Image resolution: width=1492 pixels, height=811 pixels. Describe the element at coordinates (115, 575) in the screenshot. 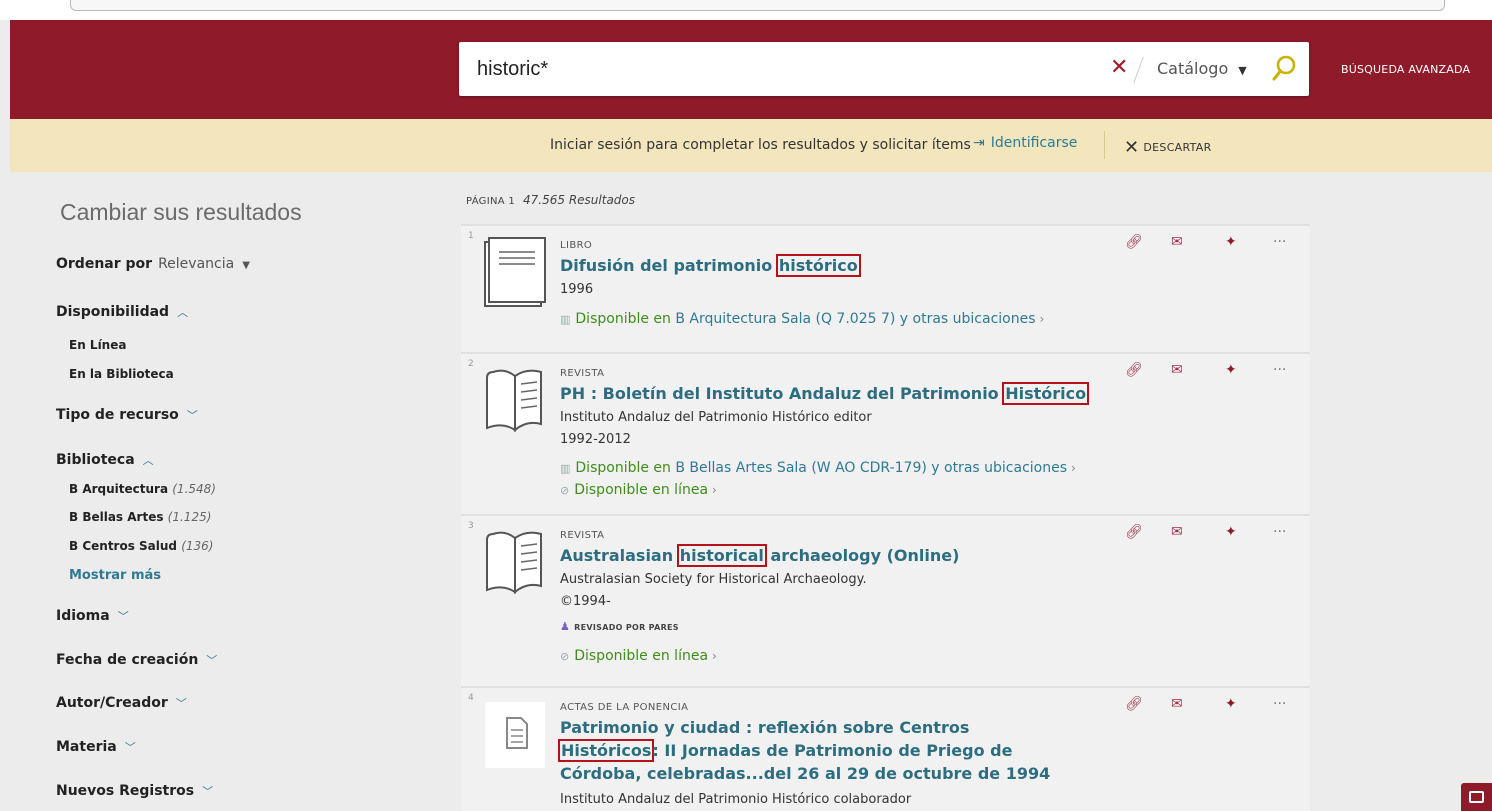

I see `show-more-link: Mostrar más` at that location.